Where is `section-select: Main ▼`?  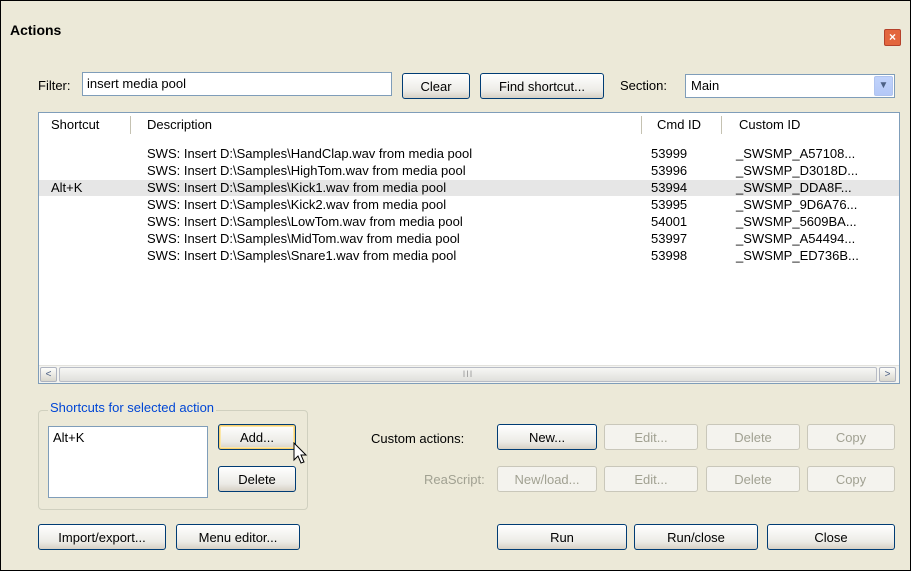
section-select: Main ▼ is located at coordinates (790, 86).